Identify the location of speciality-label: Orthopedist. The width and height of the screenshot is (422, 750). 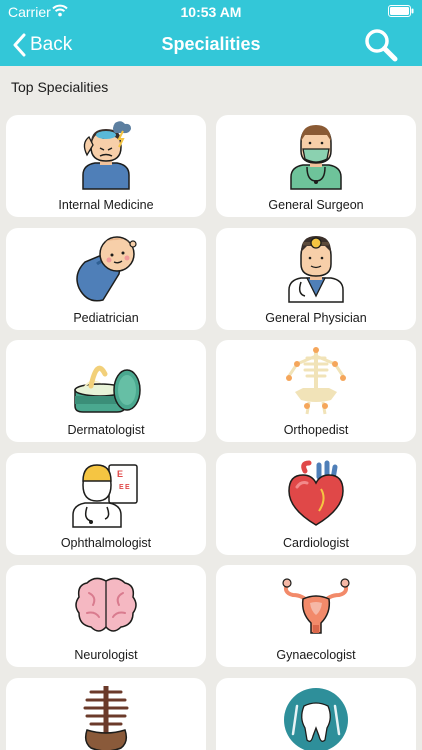
(316, 430).